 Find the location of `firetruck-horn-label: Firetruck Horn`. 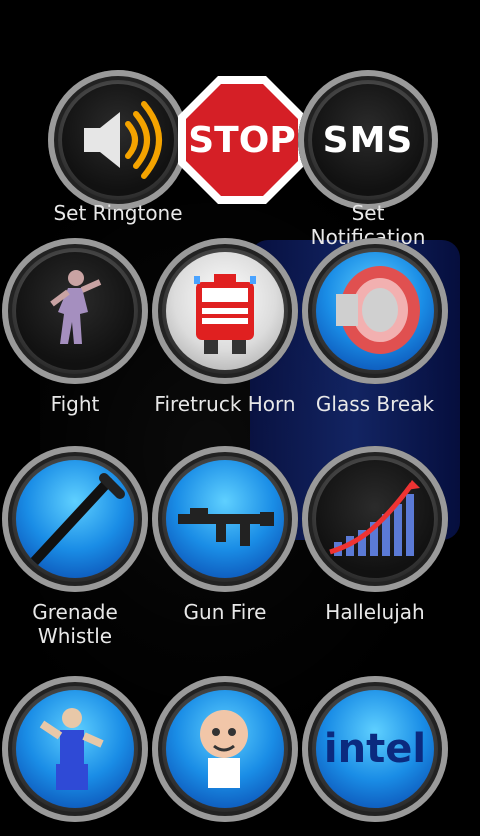

firetruck-horn-label: Firetruck Horn is located at coordinates (225, 404).